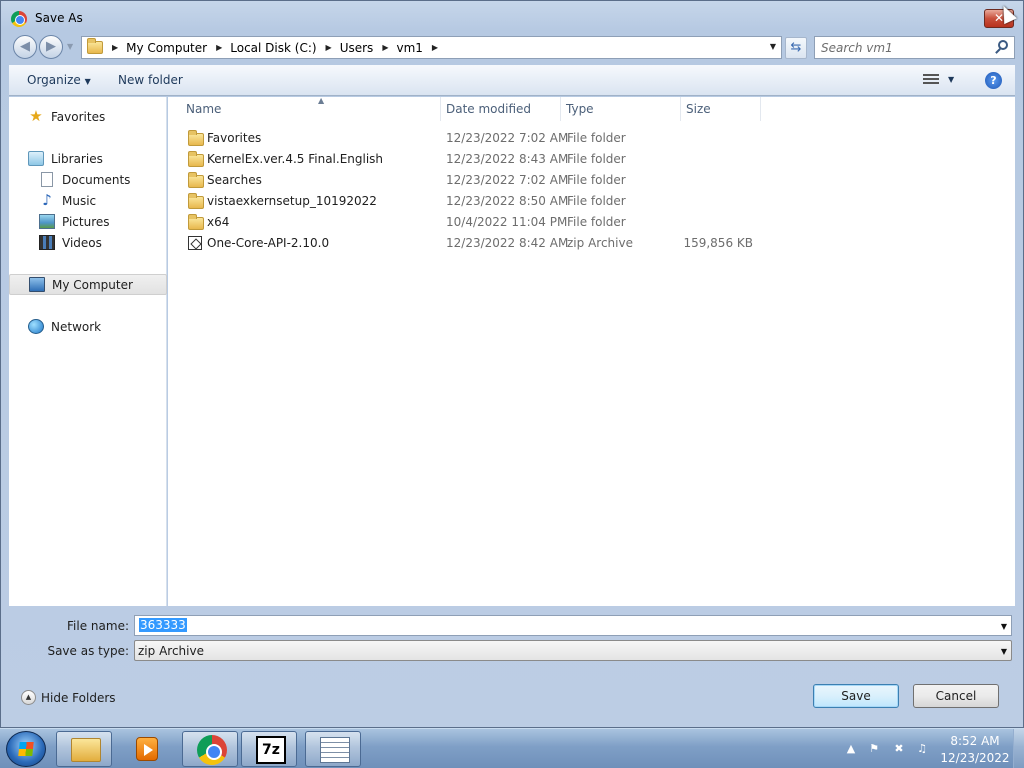 This screenshot has width=1024, height=768. What do you see at coordinates (1018, 748) in the screenshot?
I see `show-desktop-button` at bounding box center [1018, 748].